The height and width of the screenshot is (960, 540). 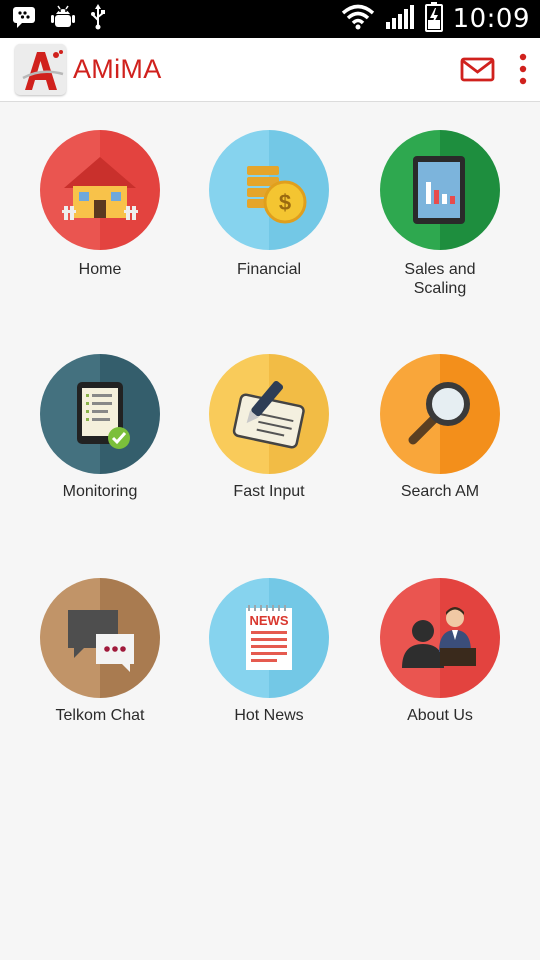 I want to click on bbm-icon, so click(x=24, y=19).